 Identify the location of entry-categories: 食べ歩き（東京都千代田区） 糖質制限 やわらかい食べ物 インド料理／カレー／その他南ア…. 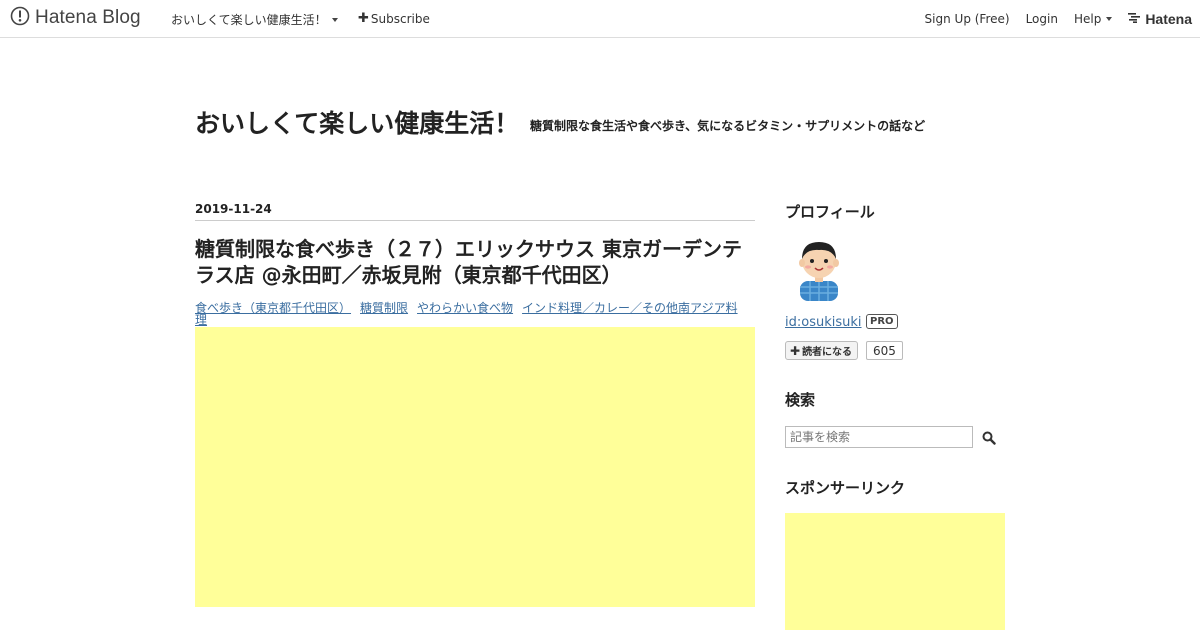
(475, 314).